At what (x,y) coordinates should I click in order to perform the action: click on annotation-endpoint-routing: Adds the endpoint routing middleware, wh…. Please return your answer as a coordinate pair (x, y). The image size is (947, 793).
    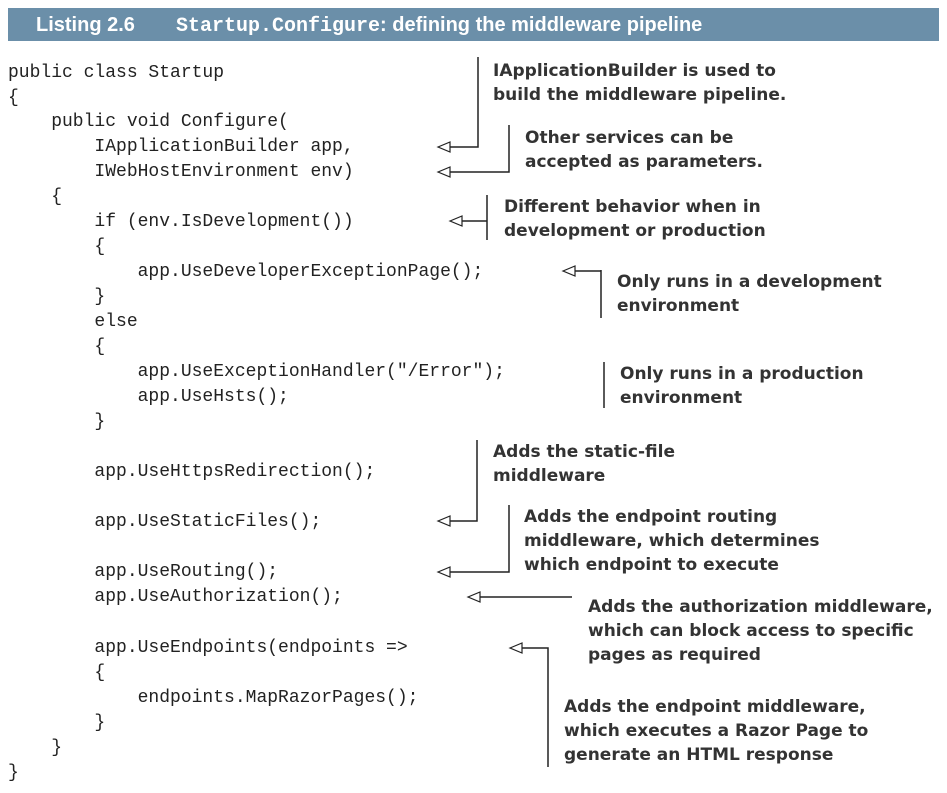
    Looking at the image, I should click on (672, 541).